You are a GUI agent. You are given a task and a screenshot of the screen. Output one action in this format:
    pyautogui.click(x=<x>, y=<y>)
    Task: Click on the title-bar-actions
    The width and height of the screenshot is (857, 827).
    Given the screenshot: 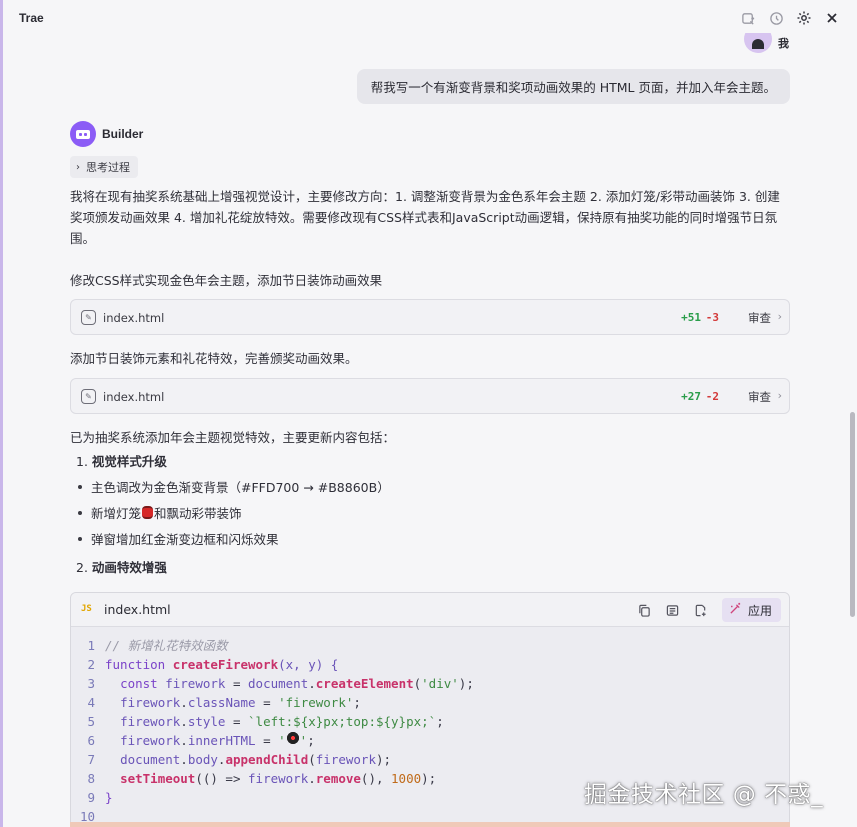 What is the action you would take?
    pyautogui.click(x=790, y=18)
    